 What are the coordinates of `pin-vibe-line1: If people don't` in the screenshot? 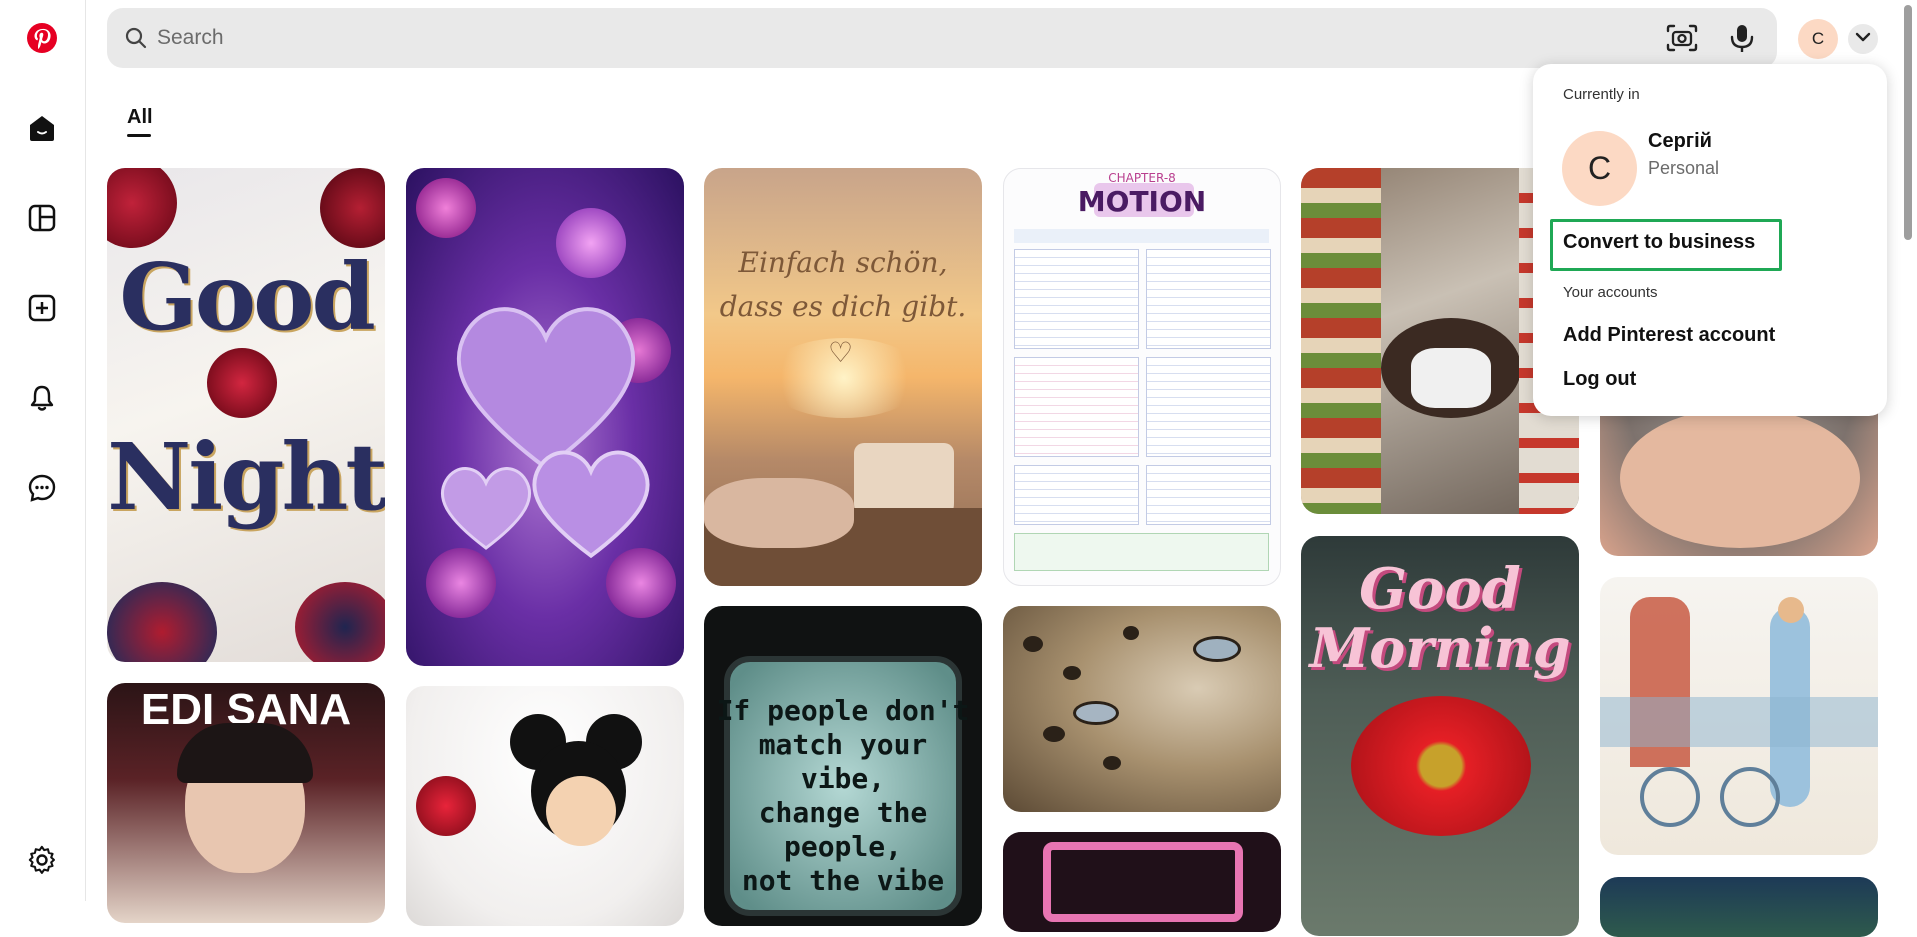 It's located at (843, 710).